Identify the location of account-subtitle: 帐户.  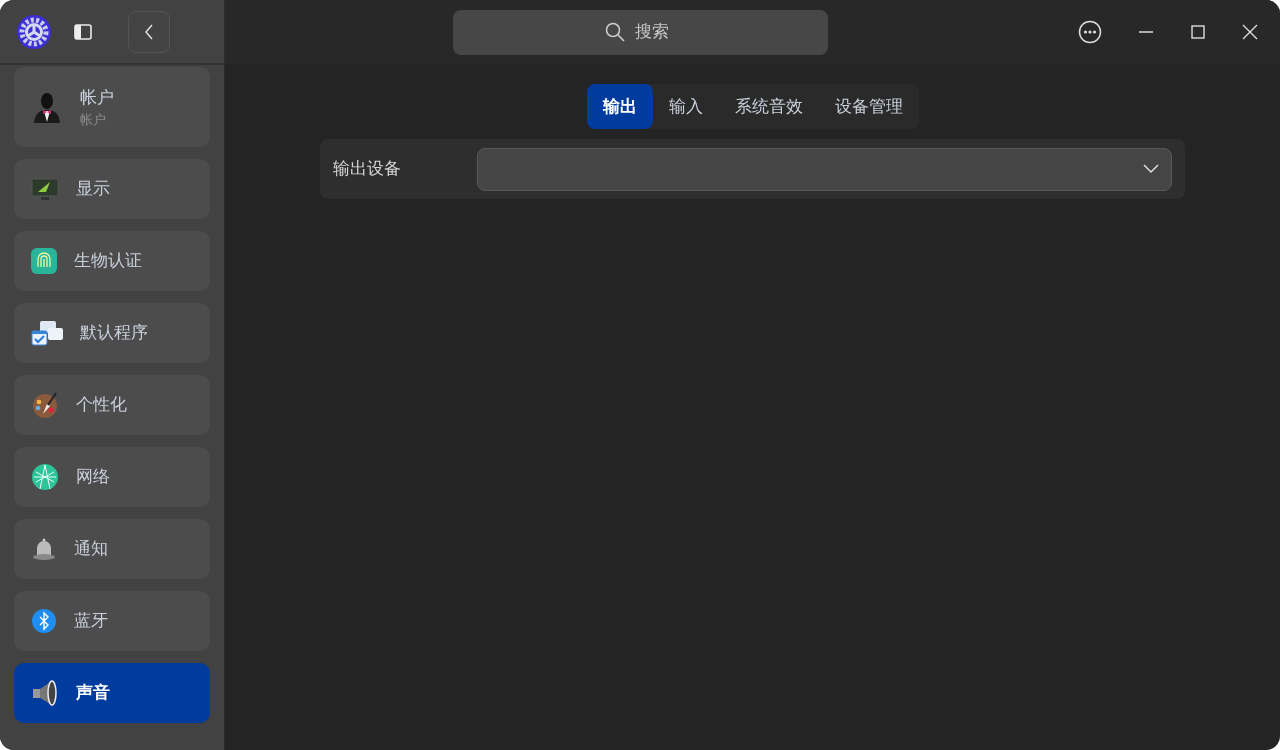
(93, 120).